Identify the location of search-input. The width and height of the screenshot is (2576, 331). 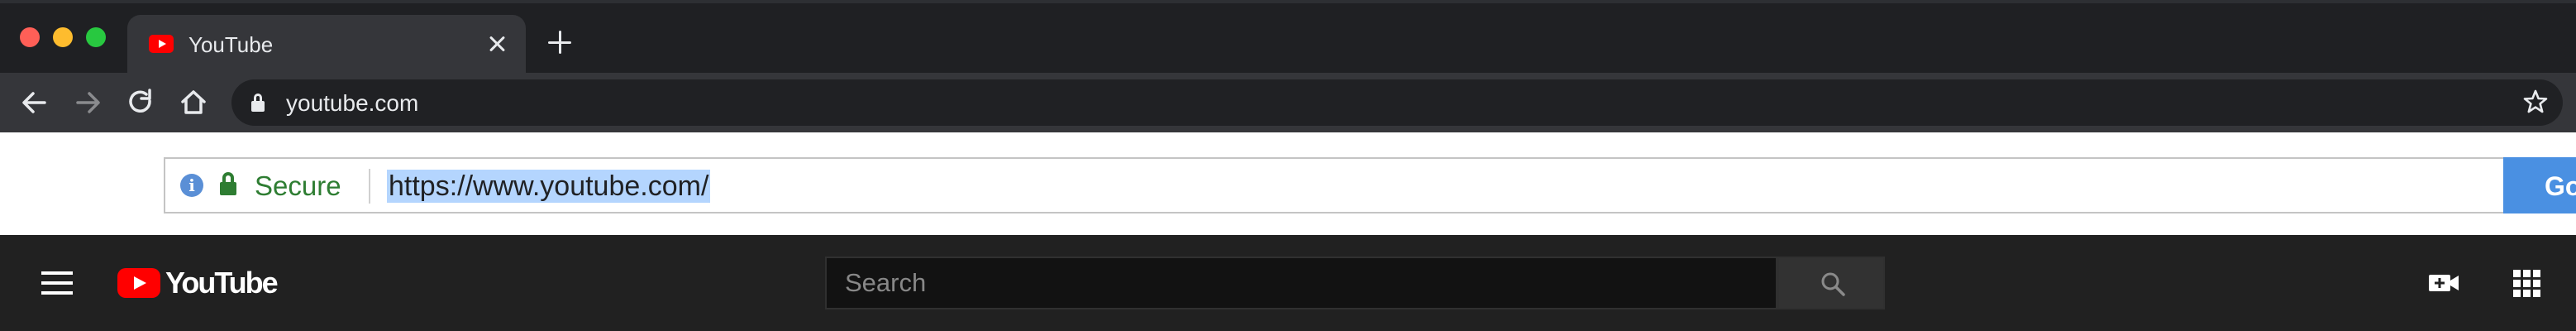
(1302, 283).